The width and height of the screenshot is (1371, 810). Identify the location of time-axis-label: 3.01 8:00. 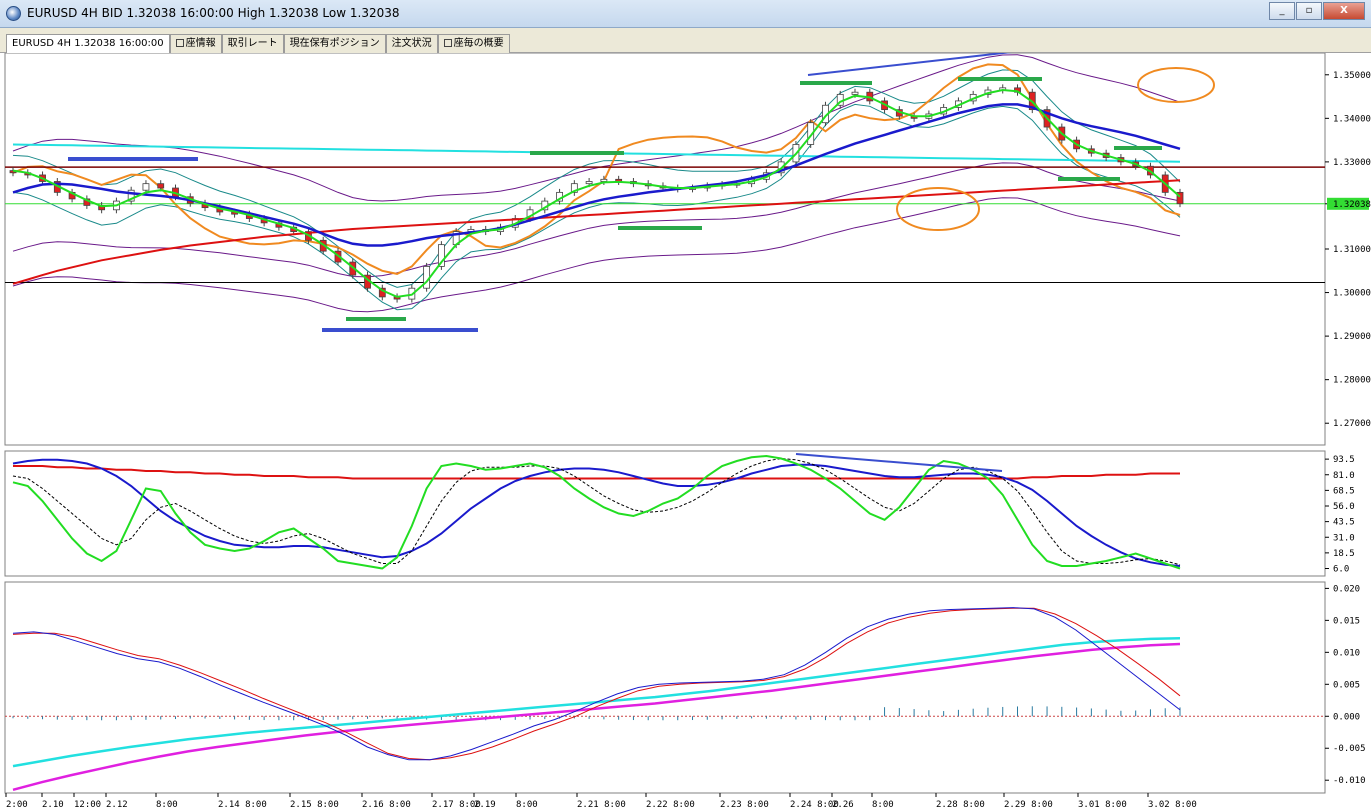
(1102, 805).